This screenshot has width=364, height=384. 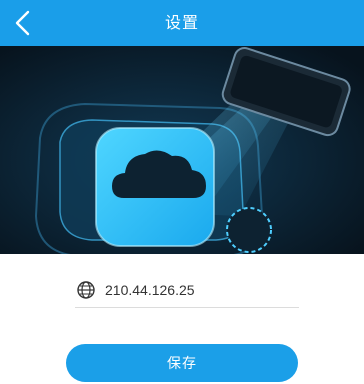 I want to click on globe-icon, so click(x=86, y=290).